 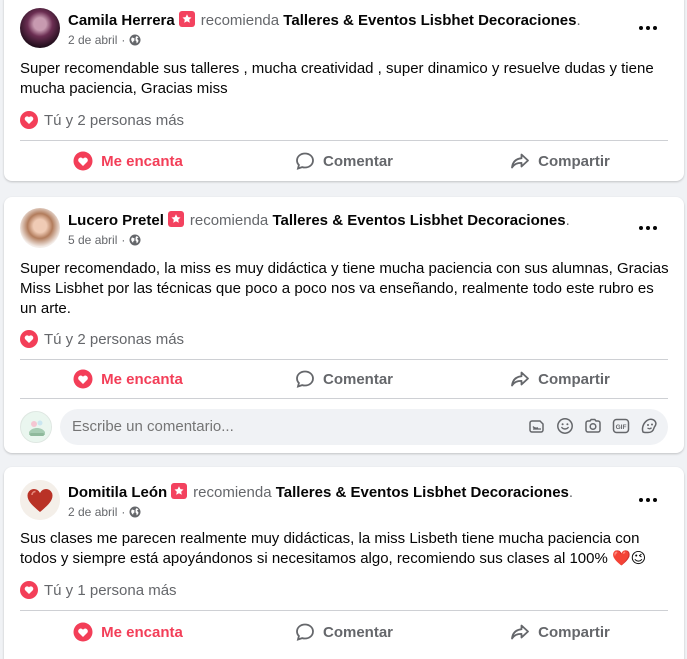 I want to click on date-text: 5 de abril, so click(x=92, y=240).